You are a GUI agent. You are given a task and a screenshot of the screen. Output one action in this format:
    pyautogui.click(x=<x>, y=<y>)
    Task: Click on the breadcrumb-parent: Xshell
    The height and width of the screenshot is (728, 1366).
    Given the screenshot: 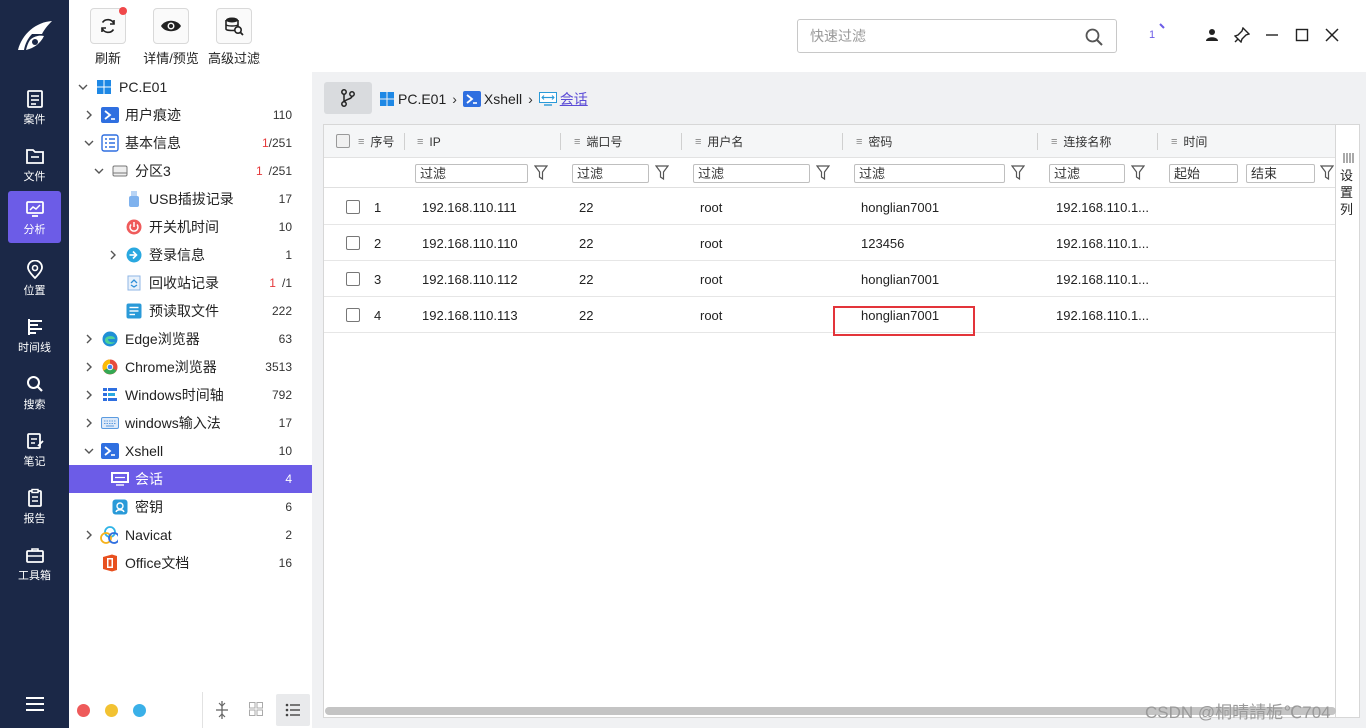 What is the action you would take?
    pyautogui.click(x=492, y=99)
    